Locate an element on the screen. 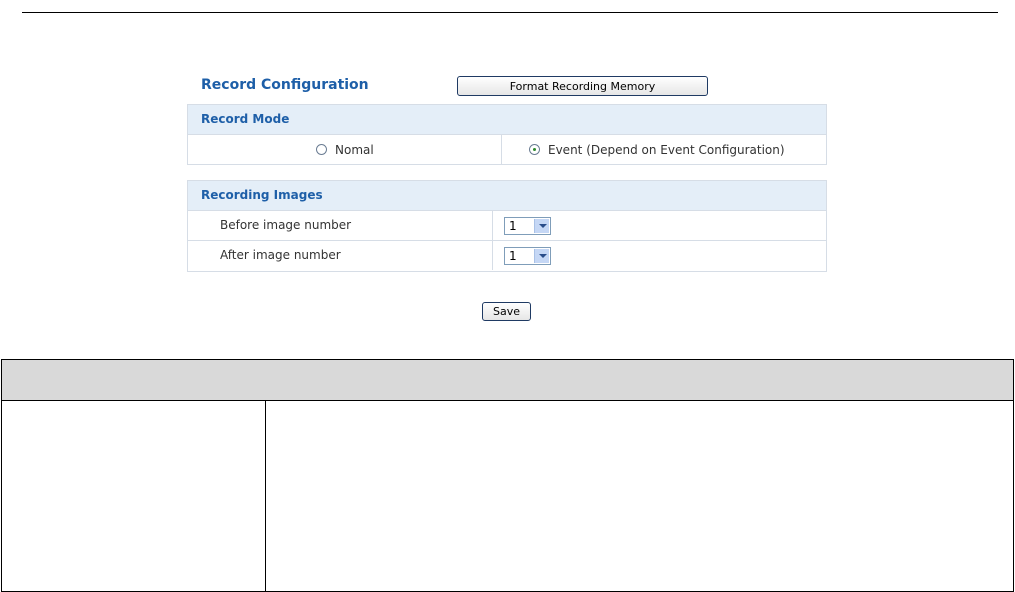 The height and width of the screenshot is (592, 1015). record-mode-event-label: Event (Depend on Event Configuration) is located at coordinates (666, 149).